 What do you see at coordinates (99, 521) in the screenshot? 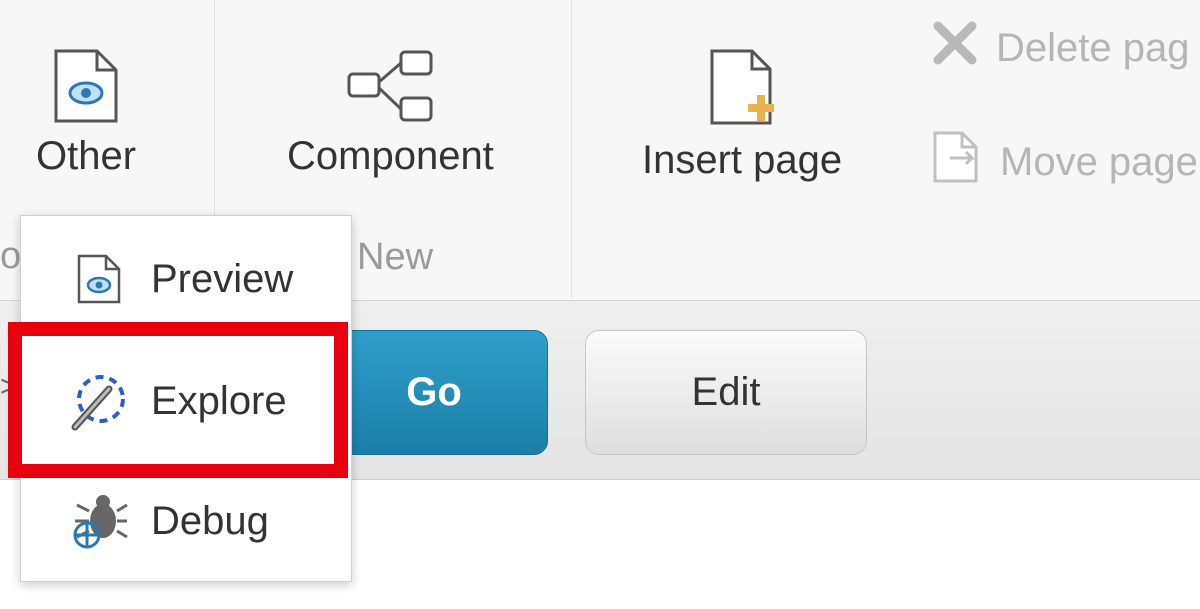
I see `debug-bug-icon` at bounding box center [99, 521].